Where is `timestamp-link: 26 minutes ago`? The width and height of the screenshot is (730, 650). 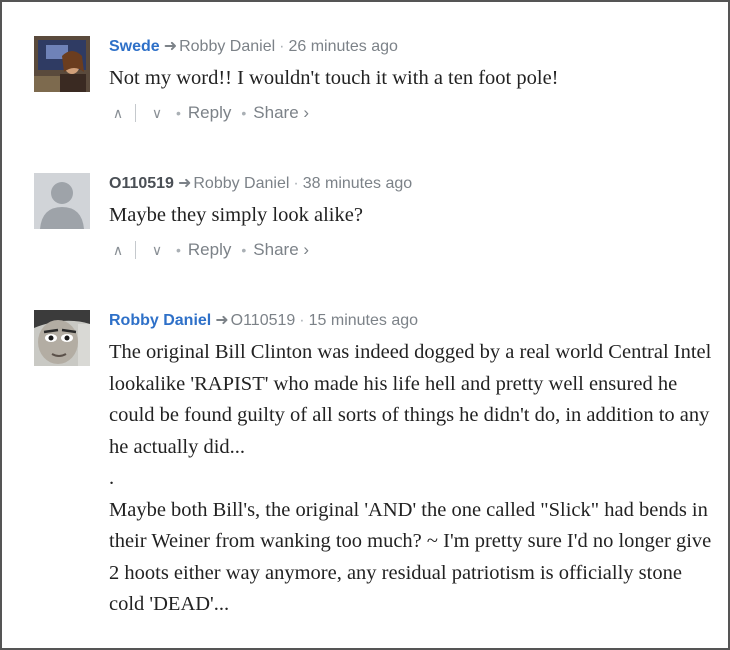 timestamp-link: 26 minutes ago is located at coordinates (342, 46).